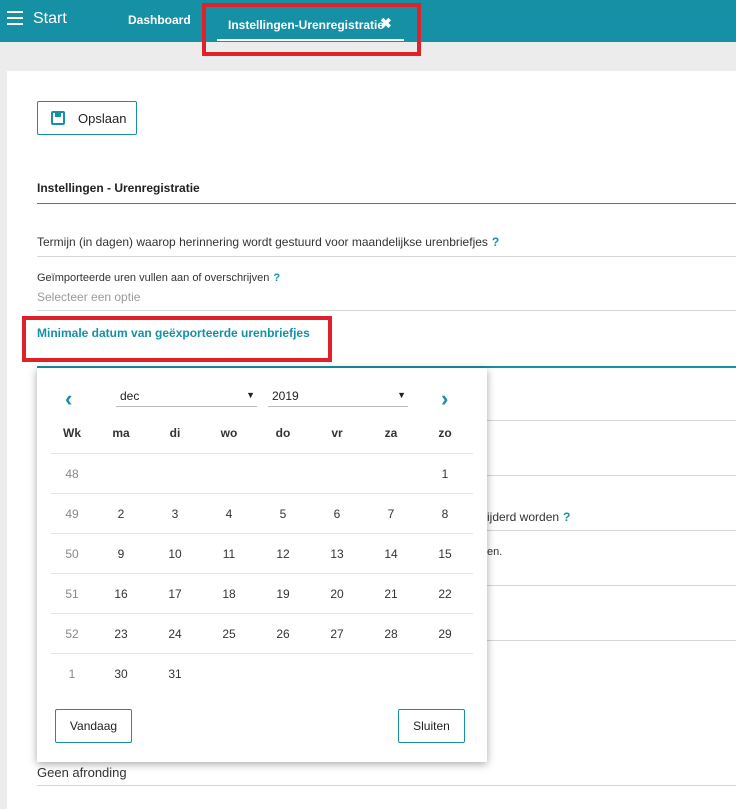 This screenshot has width=736, height=809. What do you see at coordinates (229, 514) in the screenshot?
I see `day-cell: 4` at bounding box center [229, 514].